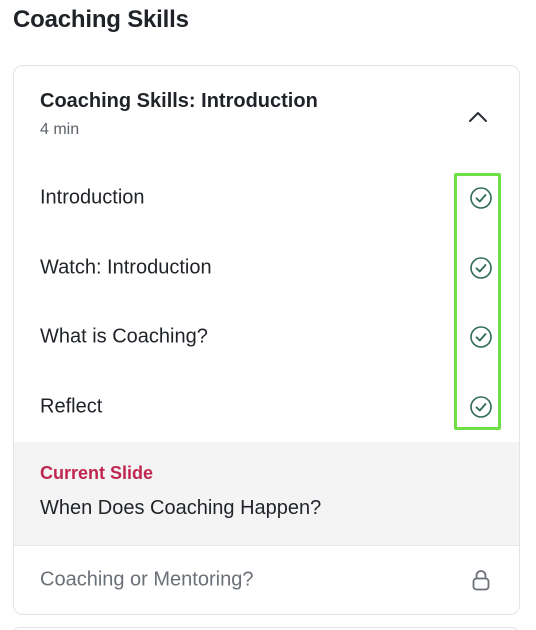  Describe the element at coordinates (266, 406) in the screenshot. I see `lesson-item-reflect: Reflect` at that location.